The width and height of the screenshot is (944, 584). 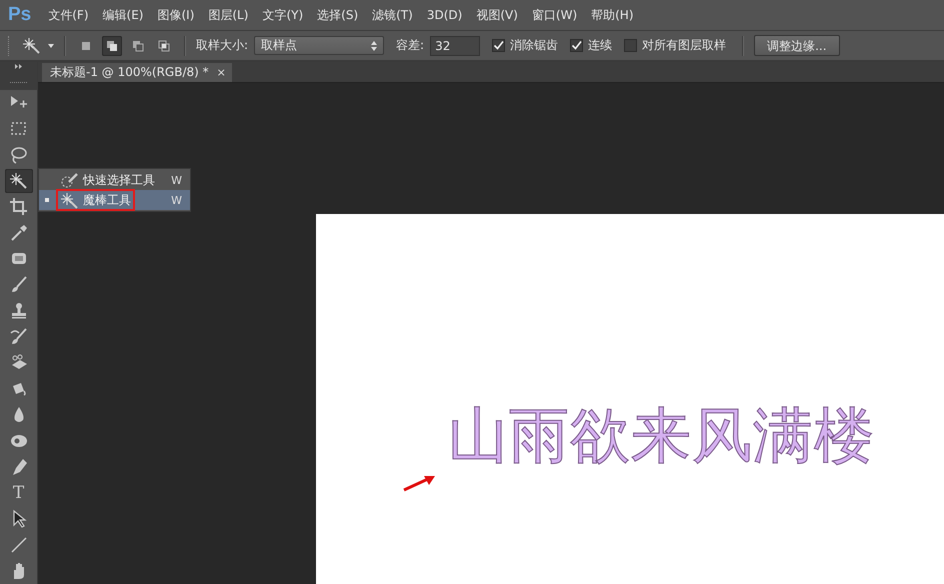 I want to click on crop-icon, so click(x=18, y=207).